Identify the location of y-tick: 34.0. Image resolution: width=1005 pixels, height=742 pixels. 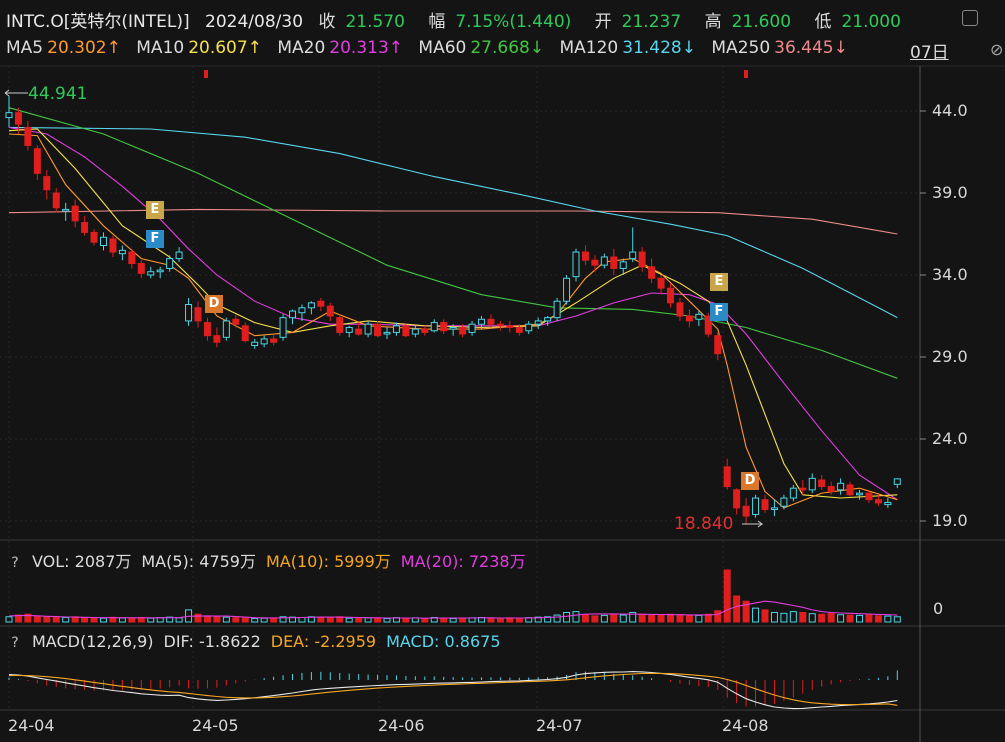
(950, 274).